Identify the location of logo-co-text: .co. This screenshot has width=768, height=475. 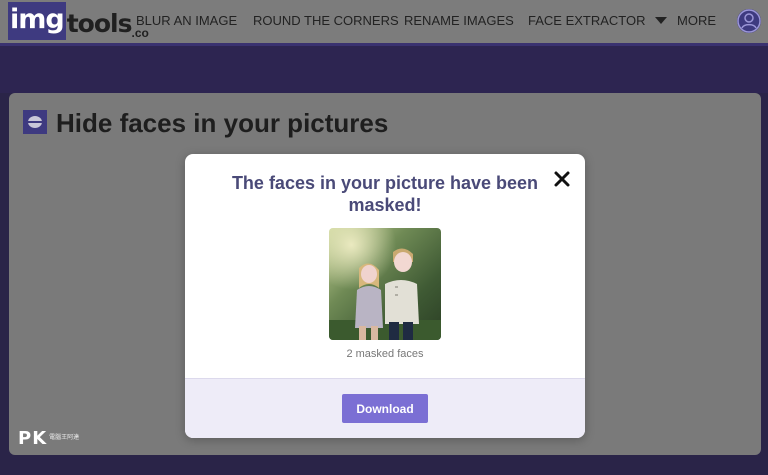
(140, 33).